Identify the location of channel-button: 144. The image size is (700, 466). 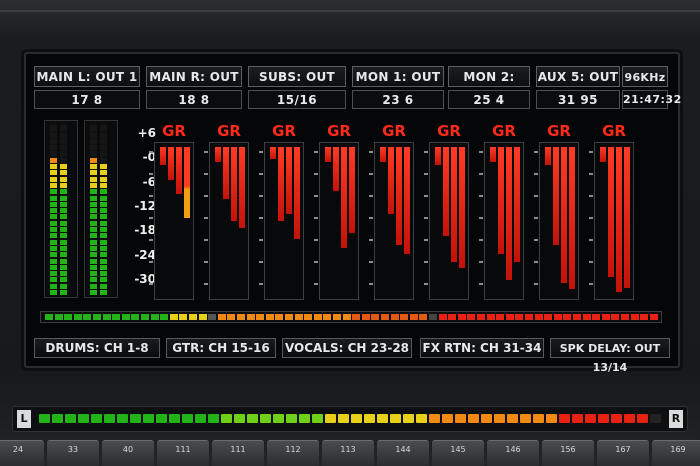
(403, 453).